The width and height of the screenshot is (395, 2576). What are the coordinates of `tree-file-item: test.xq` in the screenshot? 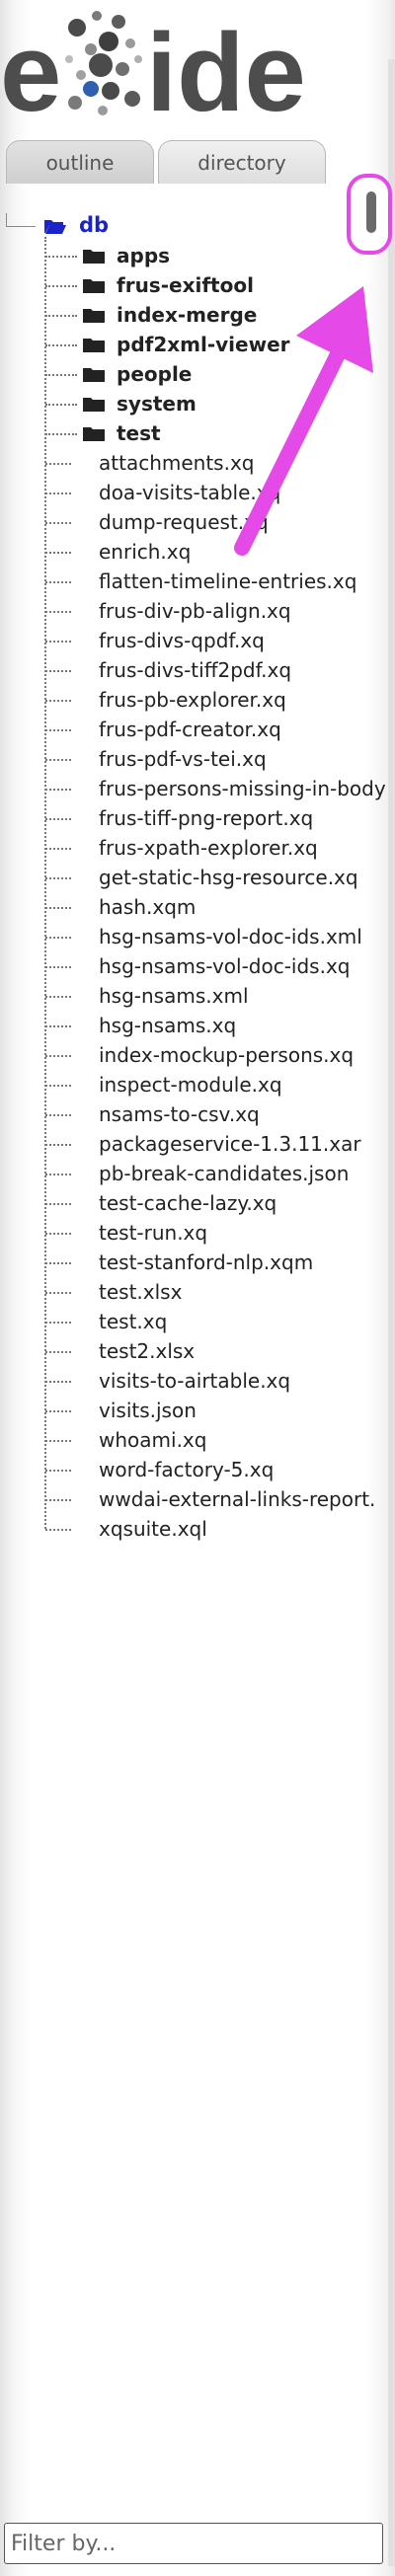 It's located at (192, 1321).